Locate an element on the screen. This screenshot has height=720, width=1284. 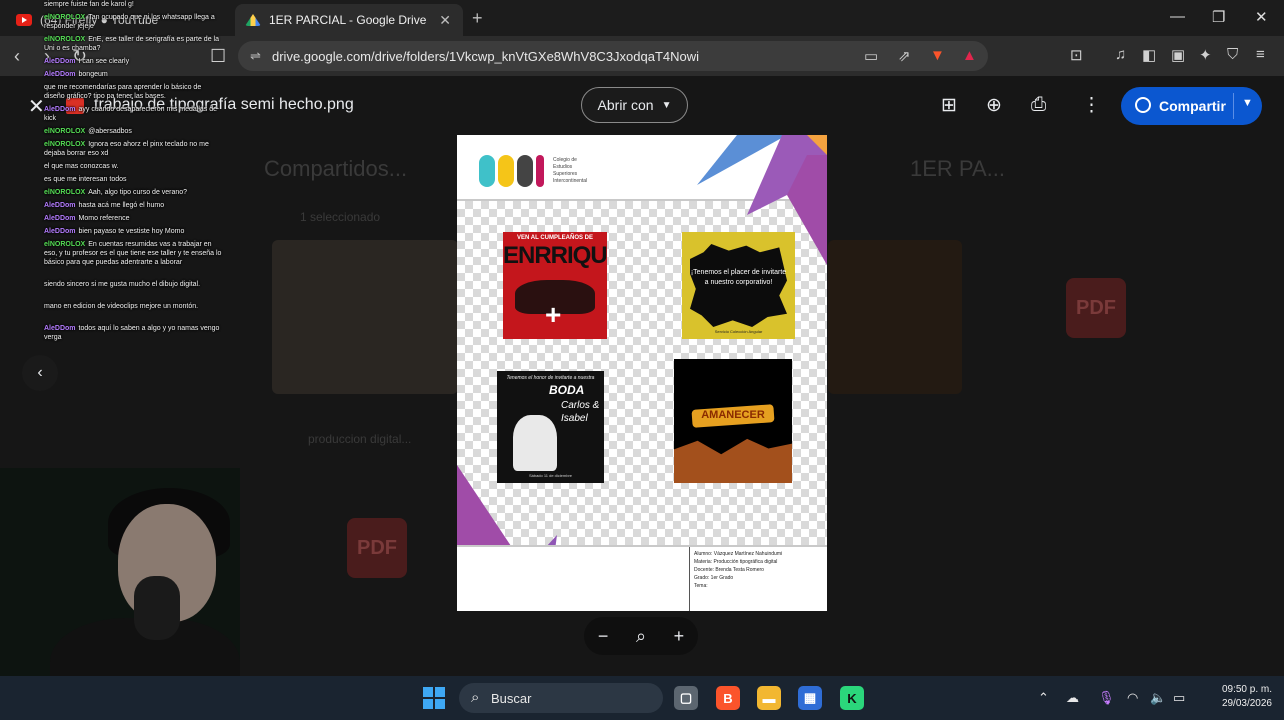
microsoft-store-icon: ▦ is located at coordinates (810, 698).